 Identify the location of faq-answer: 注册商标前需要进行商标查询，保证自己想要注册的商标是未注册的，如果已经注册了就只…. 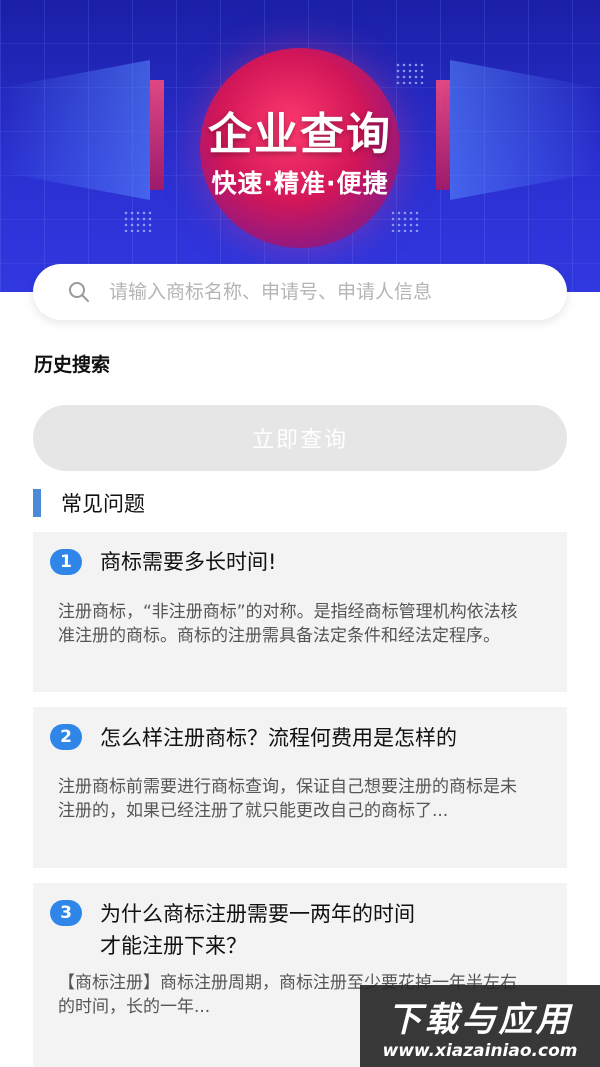
(287, 799).